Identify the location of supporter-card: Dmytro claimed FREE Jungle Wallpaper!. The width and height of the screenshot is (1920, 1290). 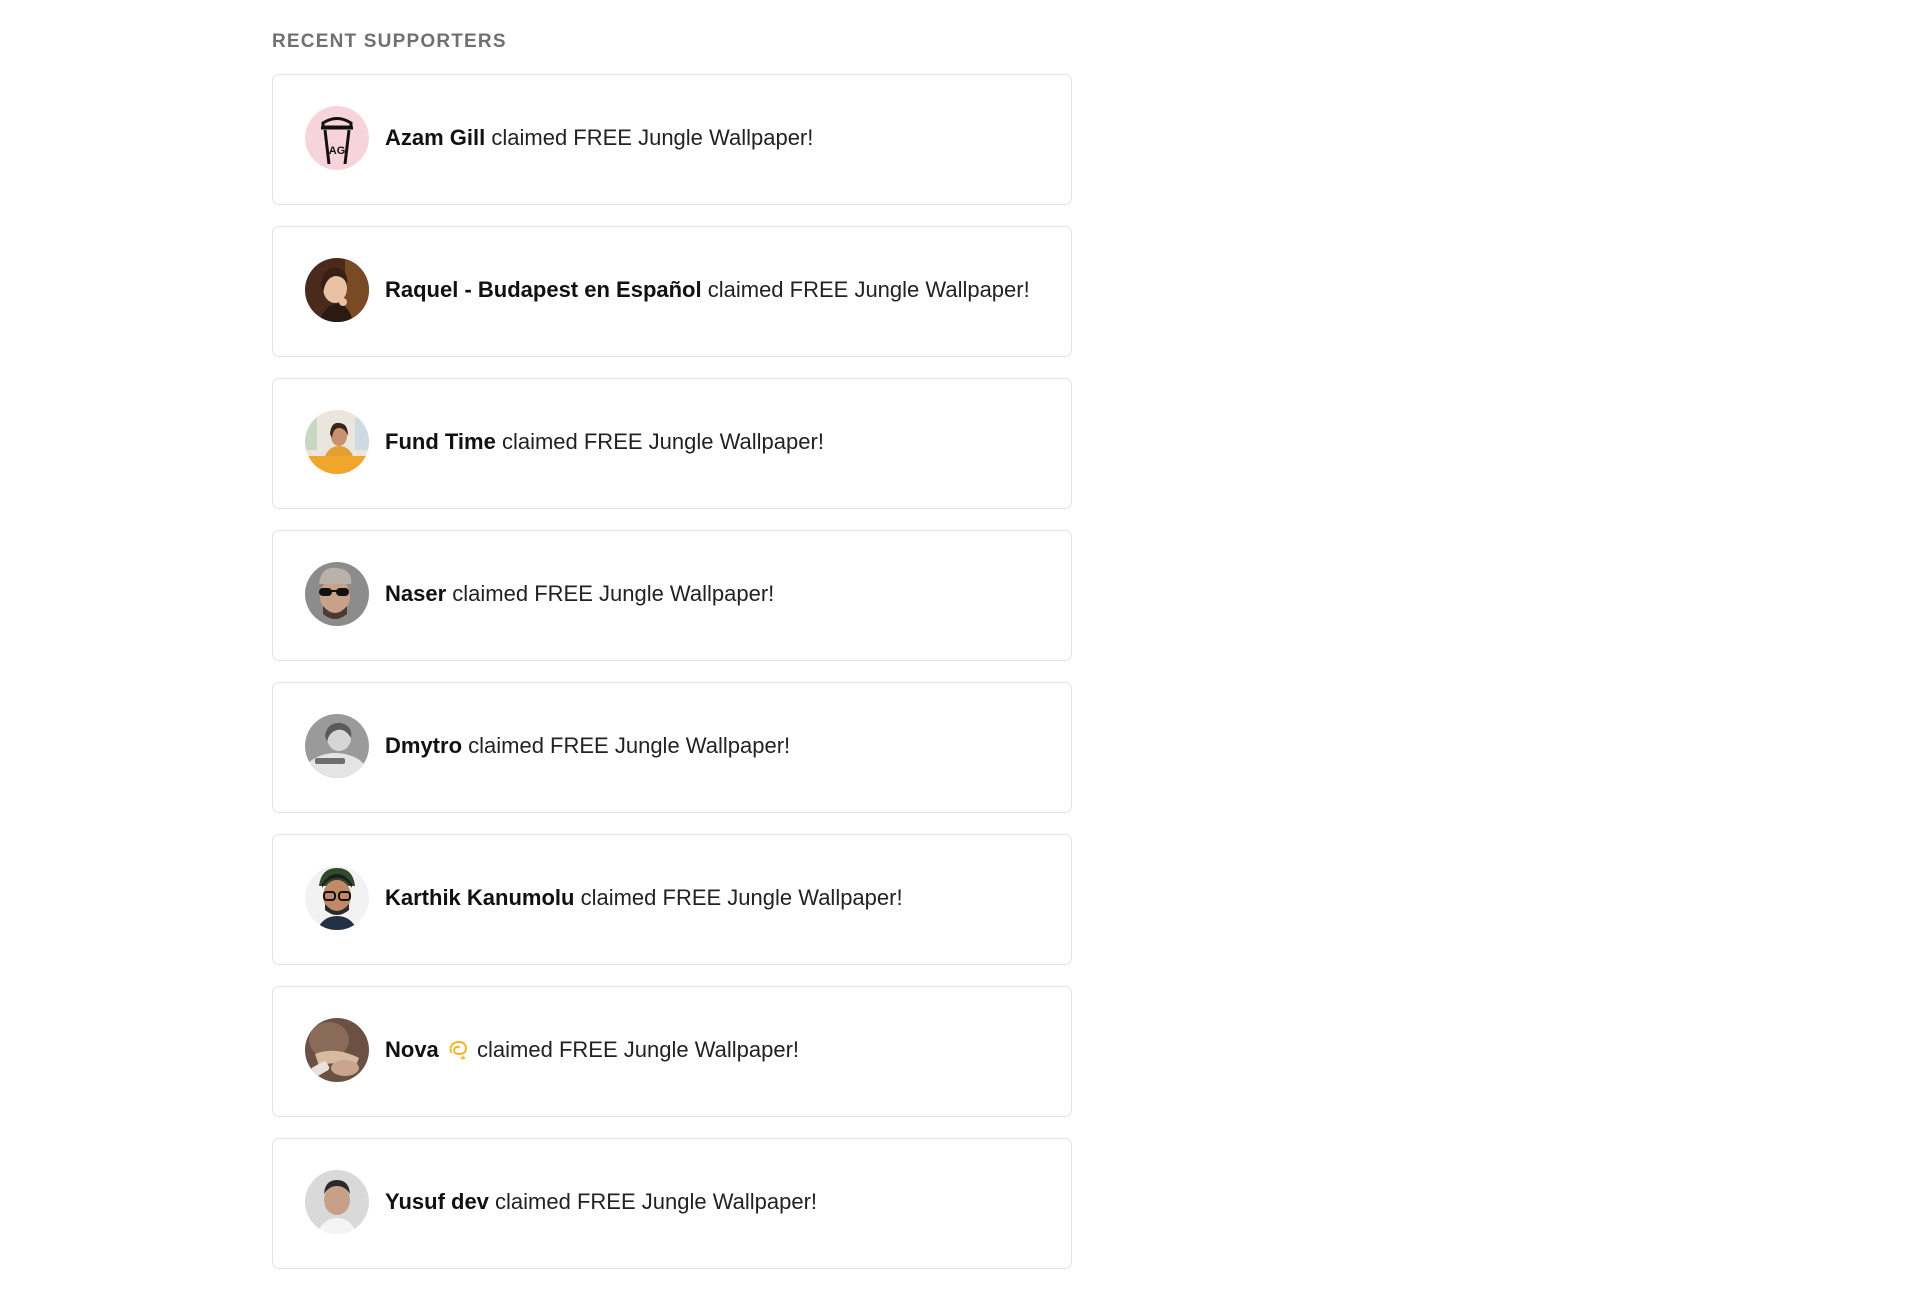
(672, 747).